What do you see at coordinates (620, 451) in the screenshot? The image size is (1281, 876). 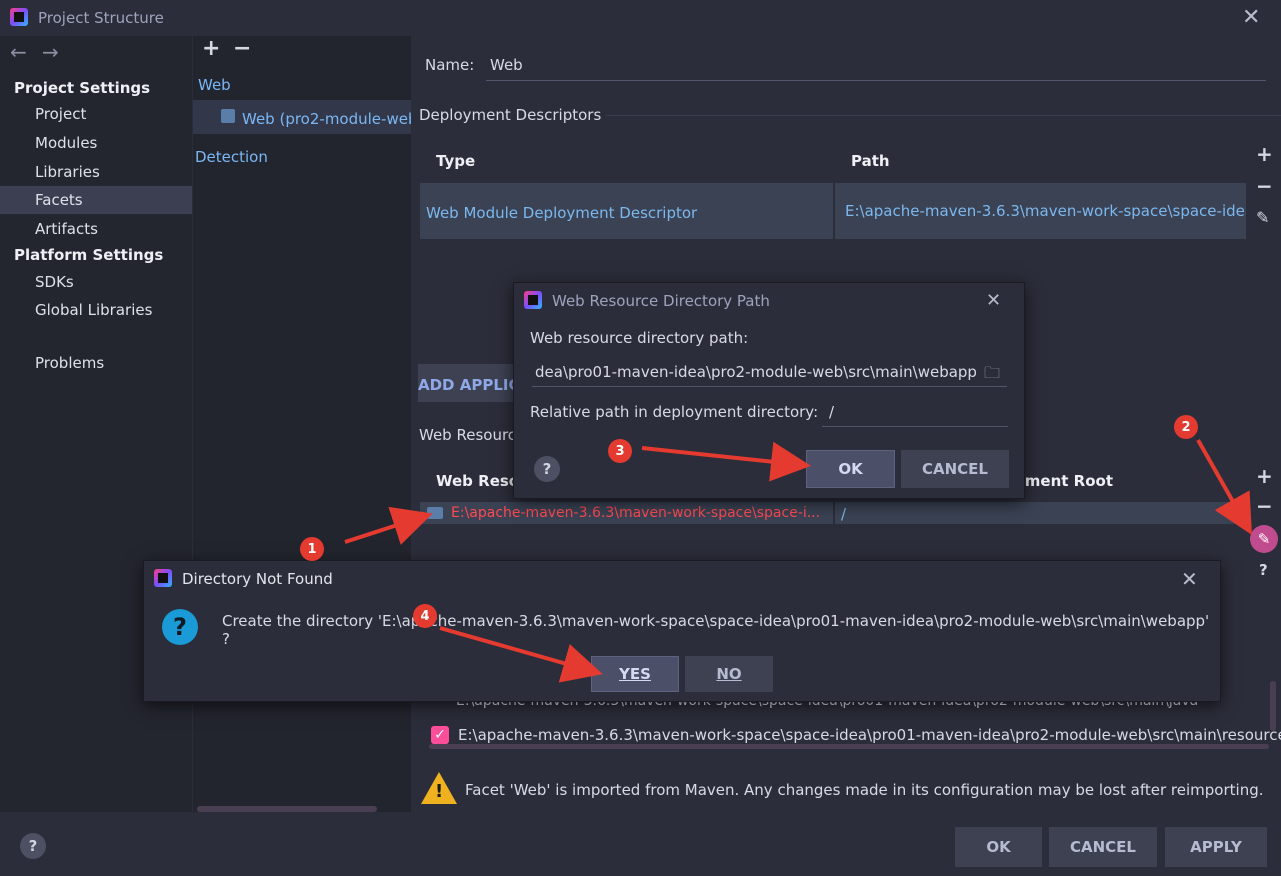 I see `annotation-marker-3: 3` at bounding box center [620, 451].